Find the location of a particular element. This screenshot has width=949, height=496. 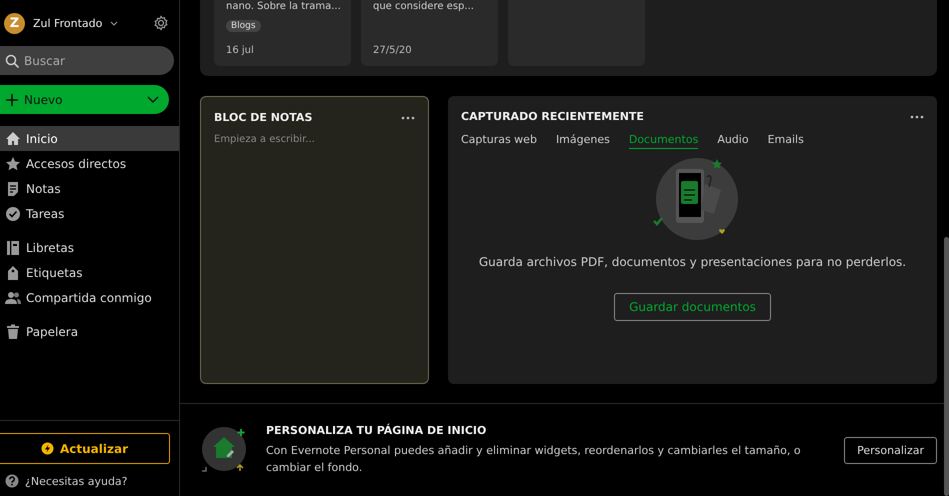

note-date: 16 jul is located at coordinates (240, 50).